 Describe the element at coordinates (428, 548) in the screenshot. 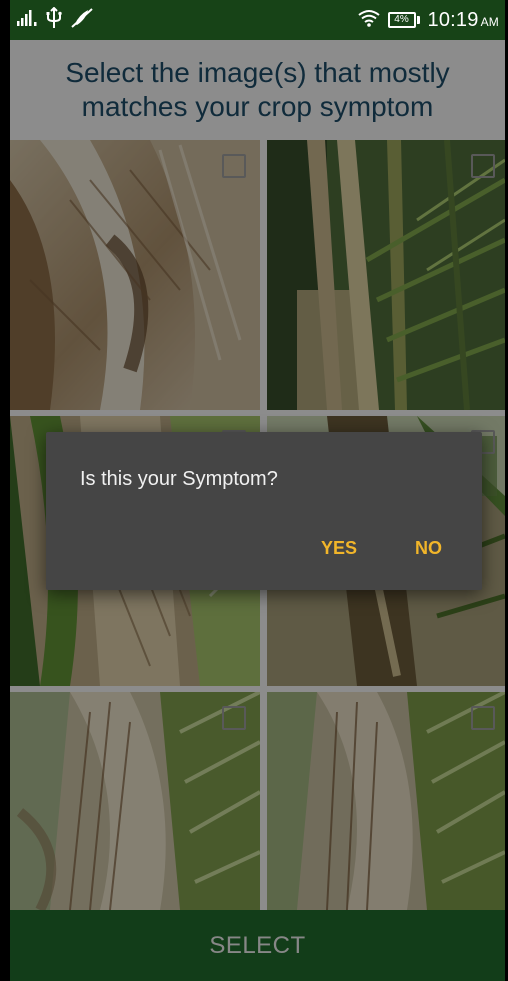

I see `no-button: NO` at that location.